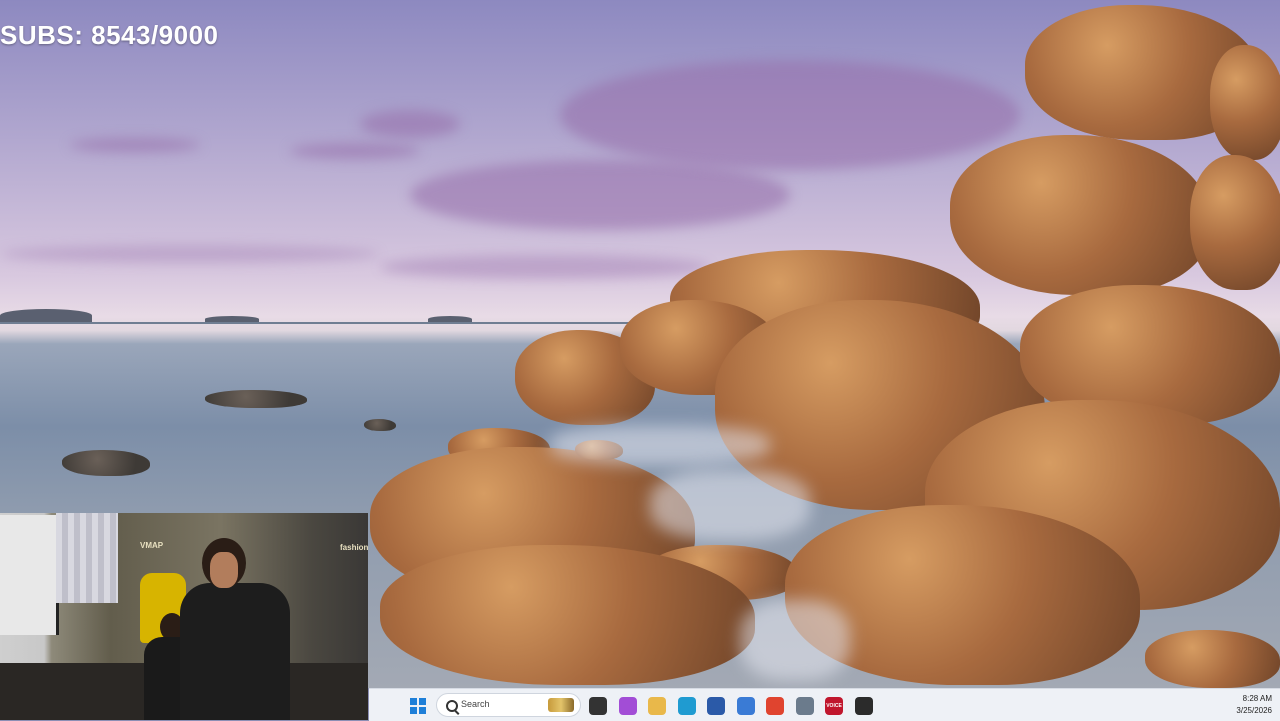 Image resolution: width=1280 pixels, height=721 pixels. I want to click on task-view-icon, so click(598, 706).